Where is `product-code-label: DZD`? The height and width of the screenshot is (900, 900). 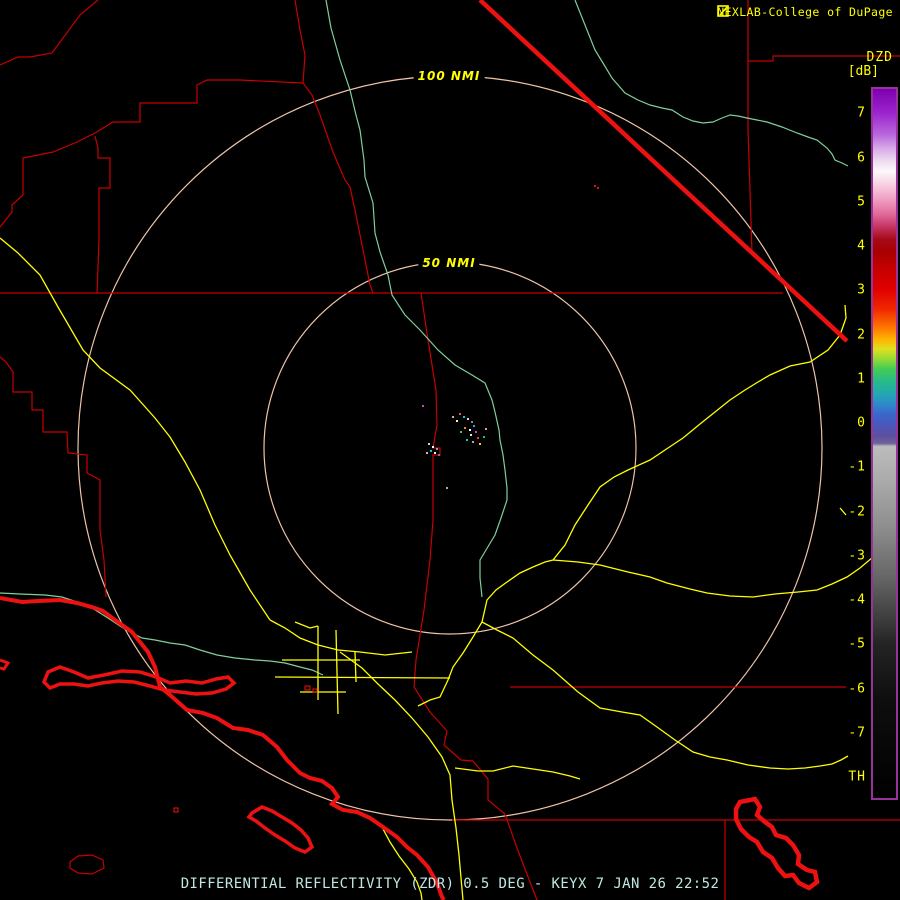 product-code-label: DZD is located at coordinates (879, 57).